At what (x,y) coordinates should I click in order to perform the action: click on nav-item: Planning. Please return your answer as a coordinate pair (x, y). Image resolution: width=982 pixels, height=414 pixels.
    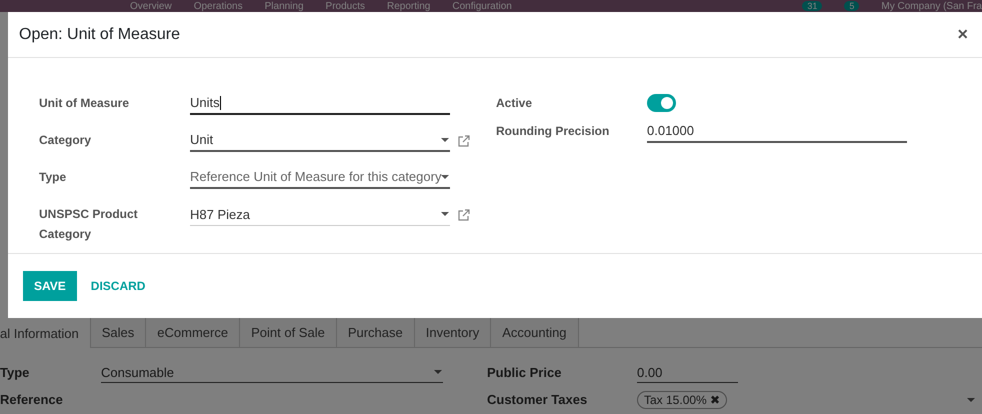
    Looking at the image, I should click on (284, 6).